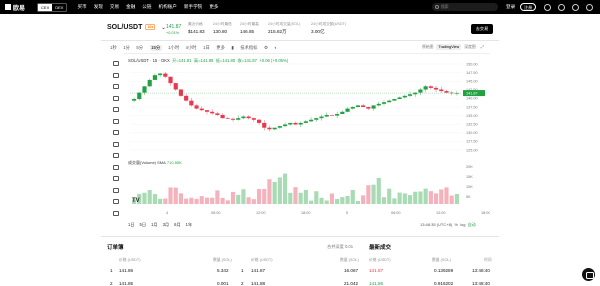 This screenshot has width=600, height=286. I want to click on cex-dex-switch: CEX DEX, so click(52, 7).